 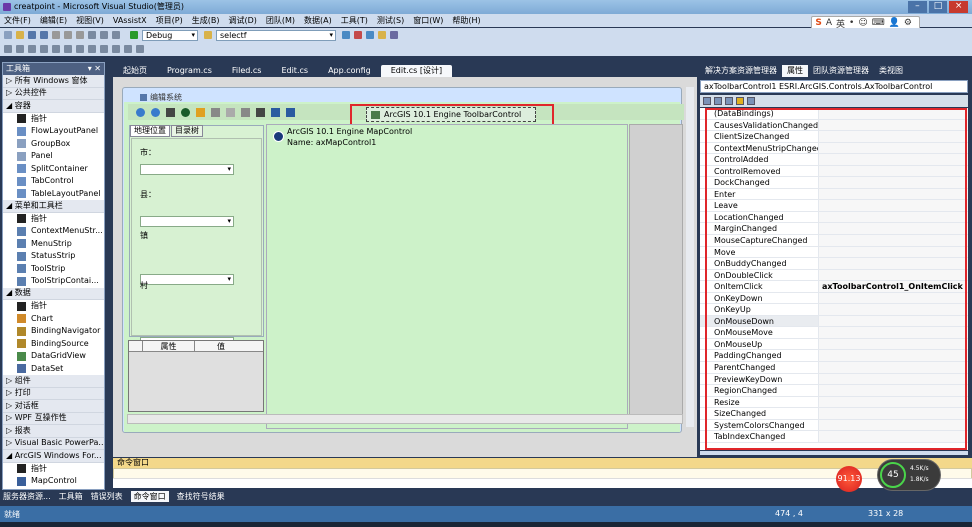 I want to click on document-tab: 起始页, so click(x=135, y=71).